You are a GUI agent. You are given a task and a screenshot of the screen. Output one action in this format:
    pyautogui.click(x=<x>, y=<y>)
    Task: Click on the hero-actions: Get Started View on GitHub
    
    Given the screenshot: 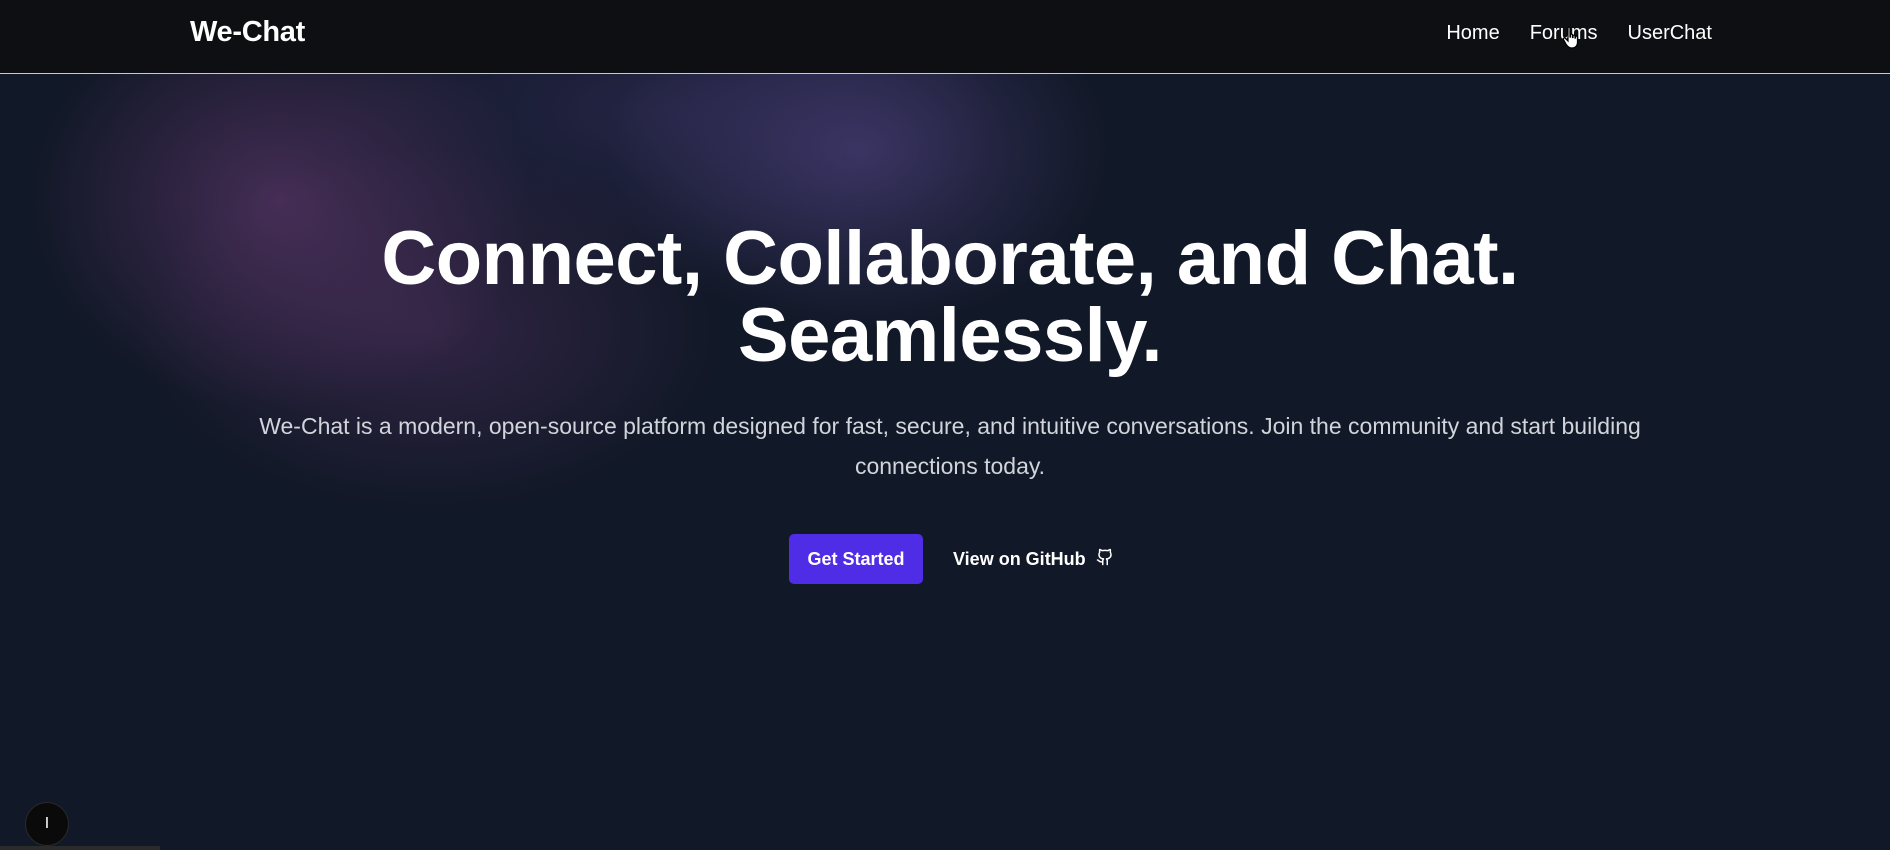 What is the action you would take?
    pyautogui.click(x=951, y=559)
    